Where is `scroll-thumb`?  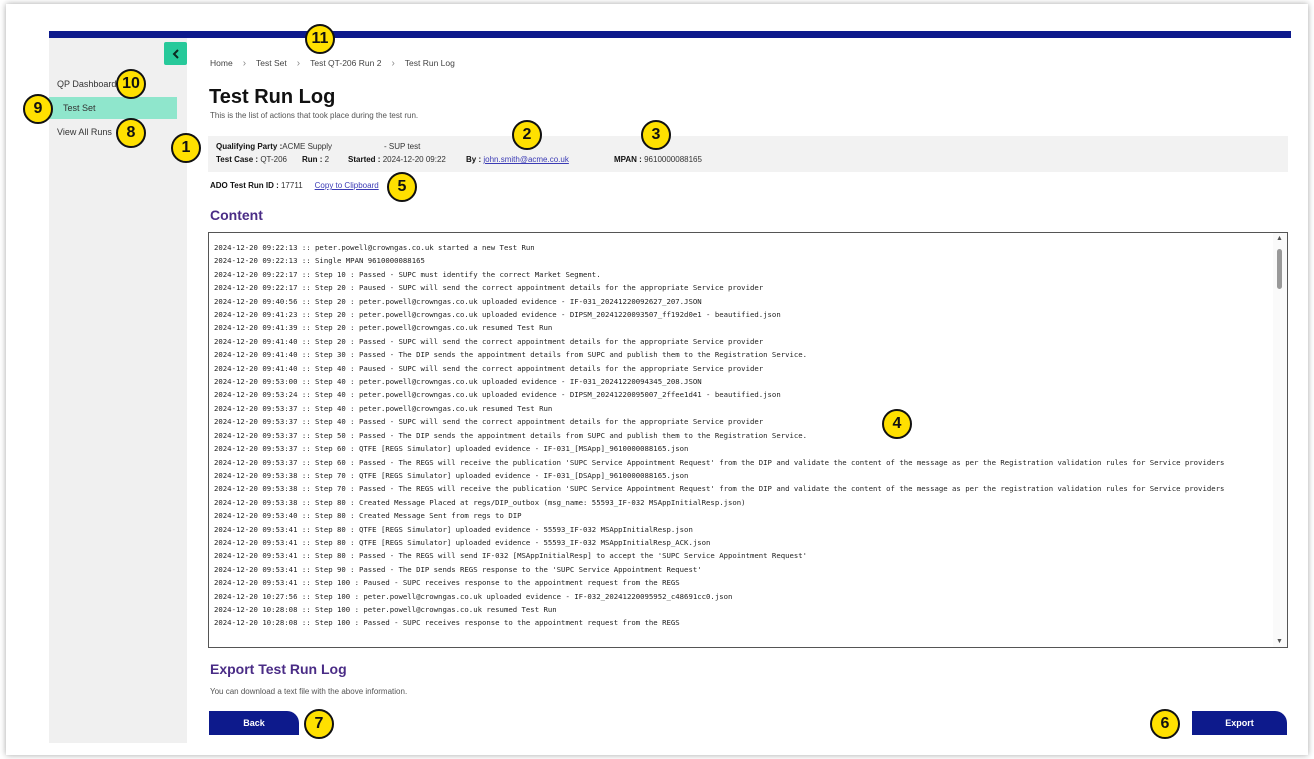
scroll-thumb is located at coordinates (1279, 269).